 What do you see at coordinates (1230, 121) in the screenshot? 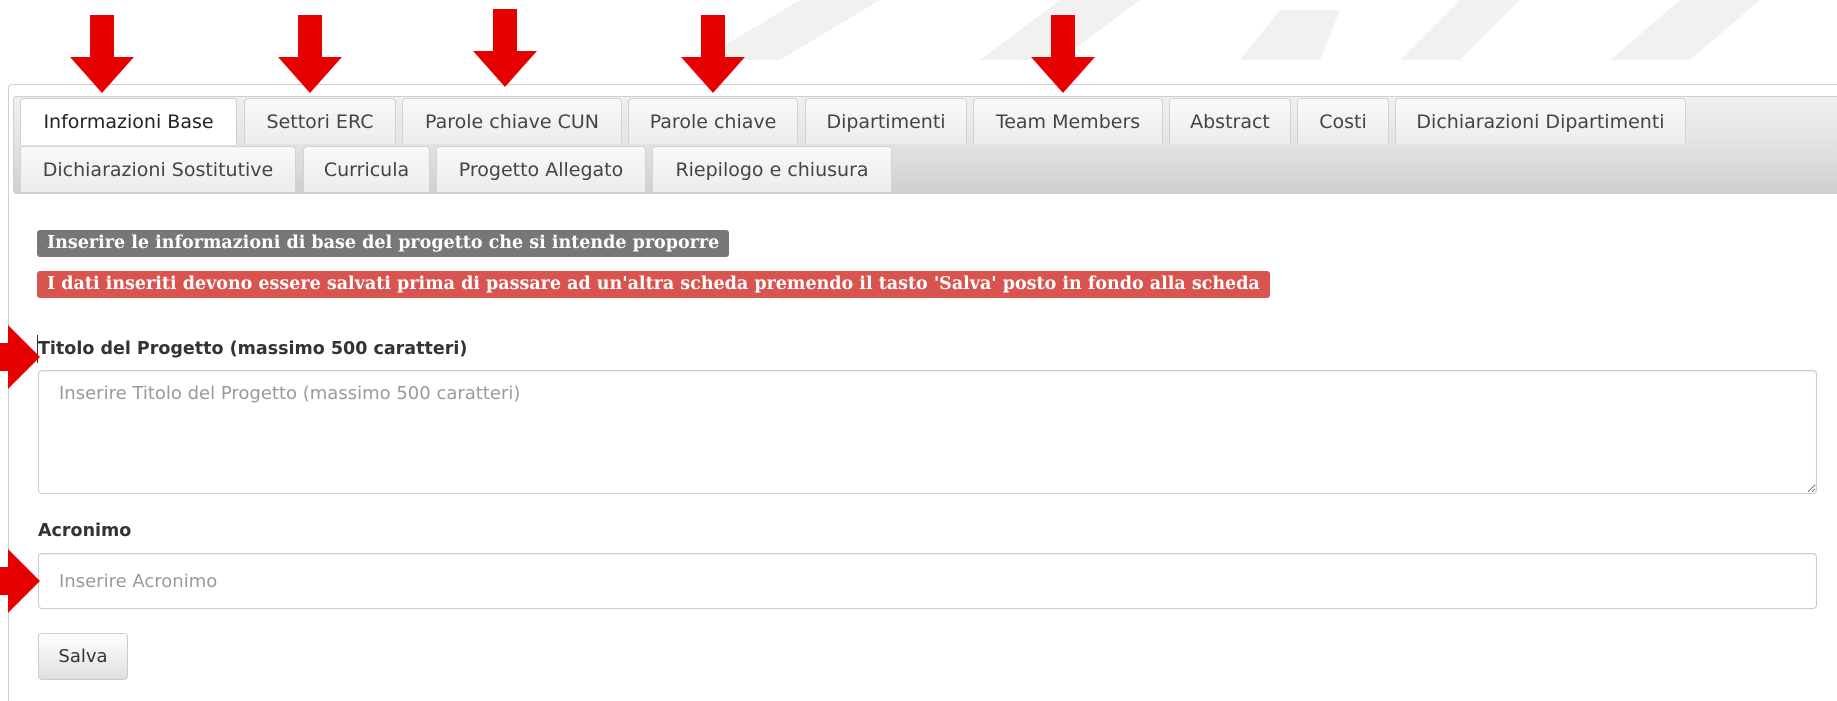
I see `tab-abstract: Abstract` at bounding box center [1230, 121].